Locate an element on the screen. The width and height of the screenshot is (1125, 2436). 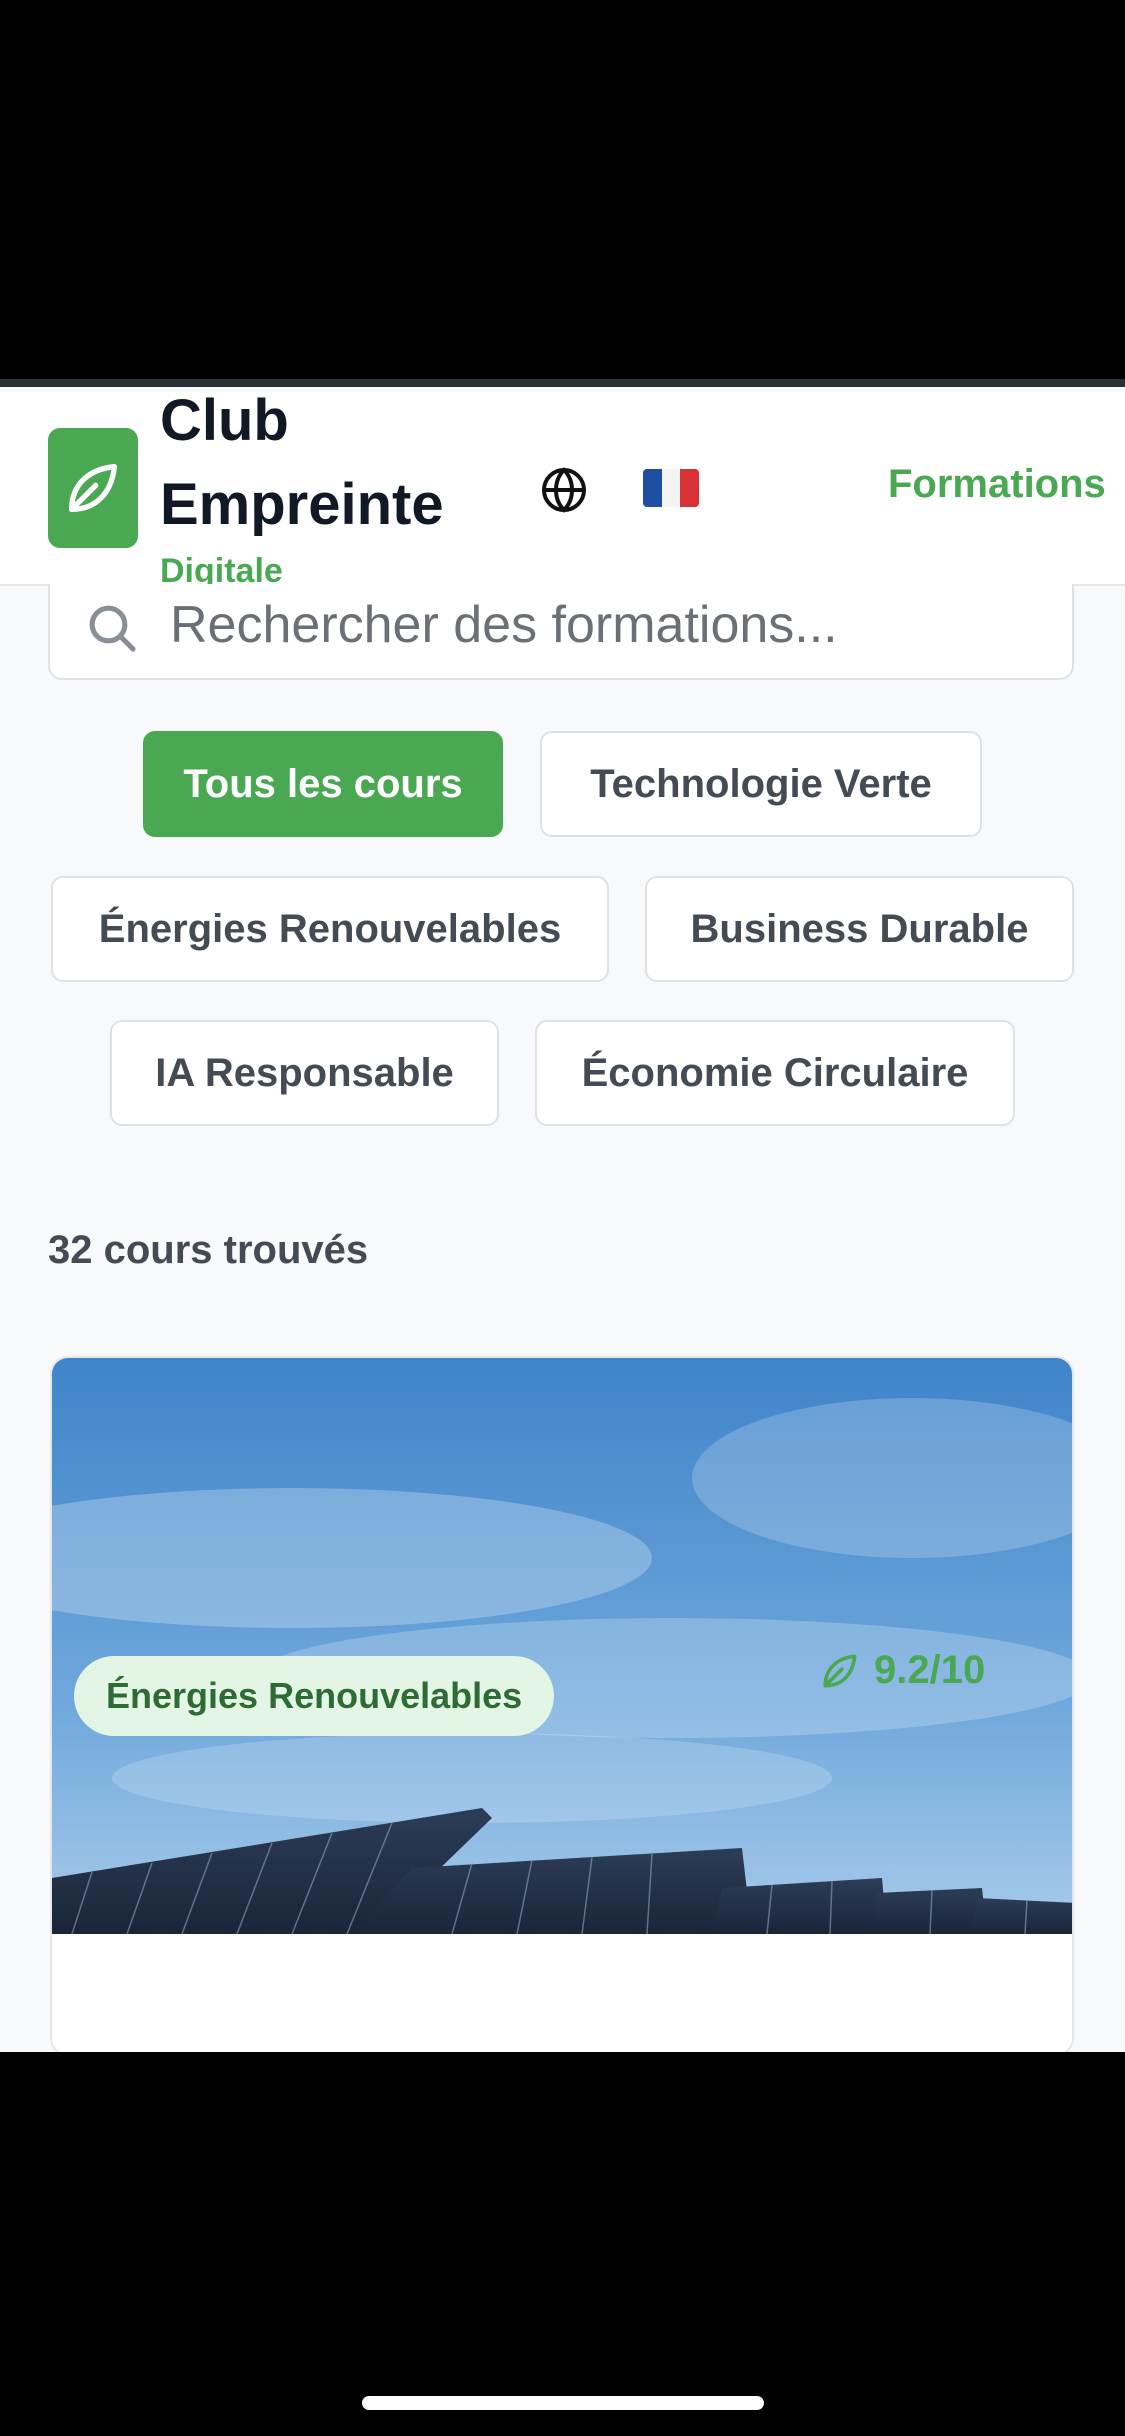
language-flag-fr is located at coordinates (671, 488).